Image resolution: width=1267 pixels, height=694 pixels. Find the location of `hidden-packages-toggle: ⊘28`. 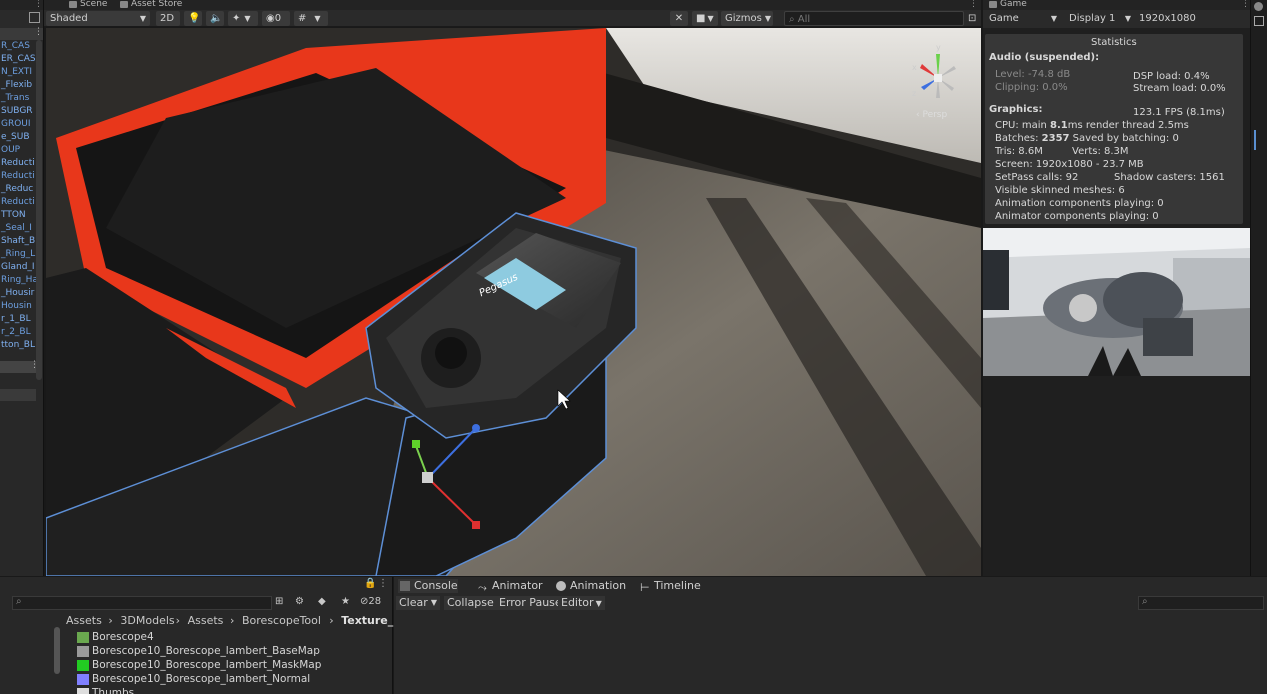

hidden-packages-toggle: ⊘28 is located at coordinates (370, 601).